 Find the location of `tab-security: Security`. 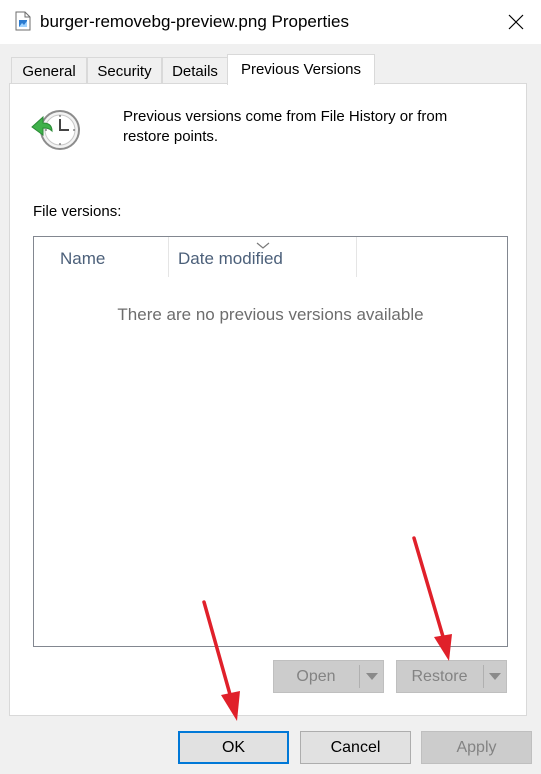

tab-security: Security is located at coordinates (124, 71).